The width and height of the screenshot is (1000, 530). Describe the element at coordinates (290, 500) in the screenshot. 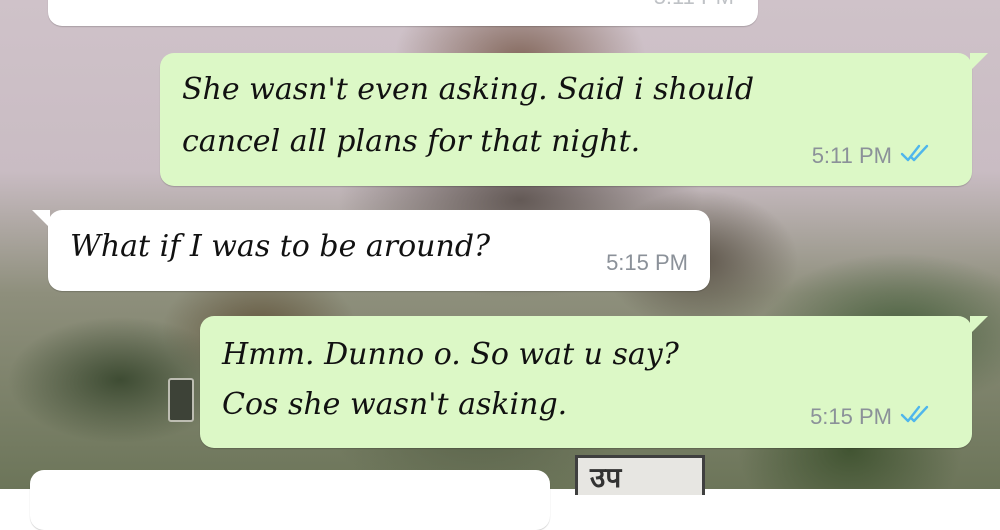

I see `message-bubble-incoming` at that location.